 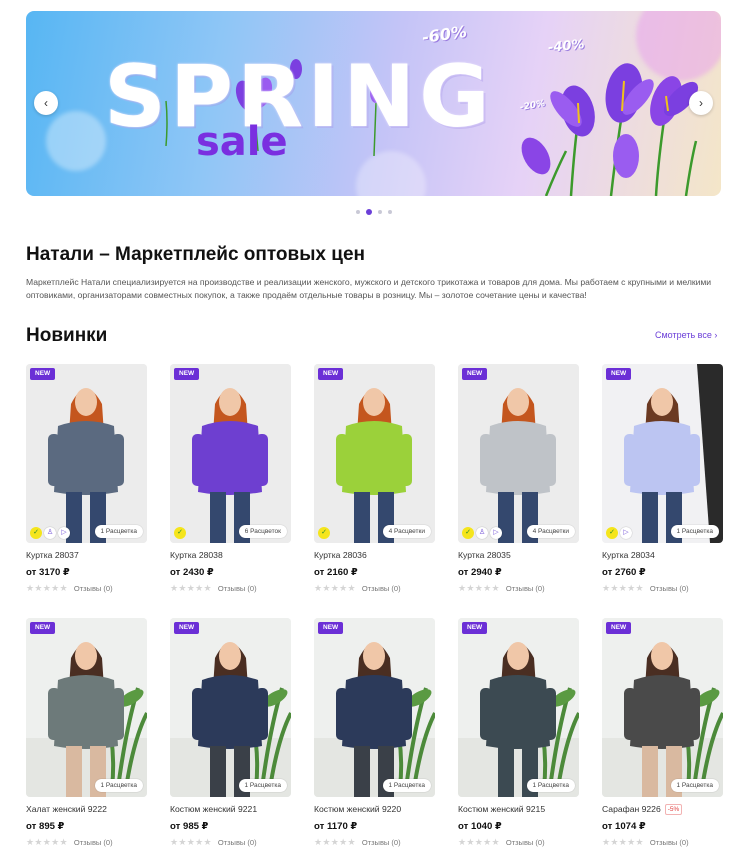 I want to click on product-name: Сарафан 9226, so click(x=631, y=809).